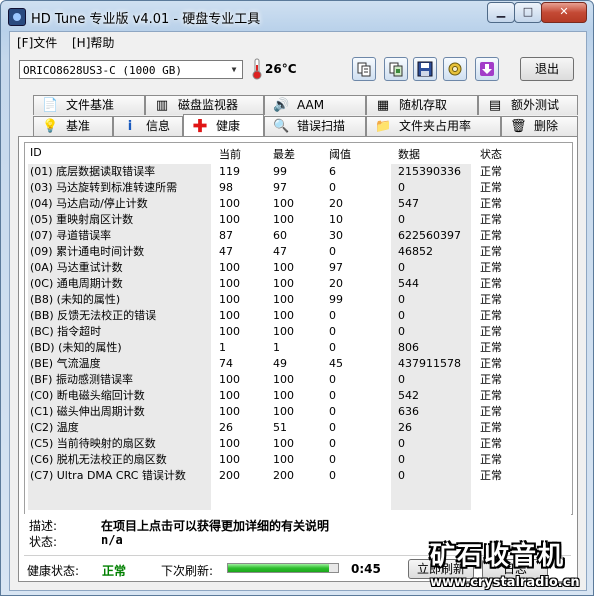  What do you see at coordinates (36, 152) in the screenshot?
I see `header-id: ID` at bounding box center [36, 152].